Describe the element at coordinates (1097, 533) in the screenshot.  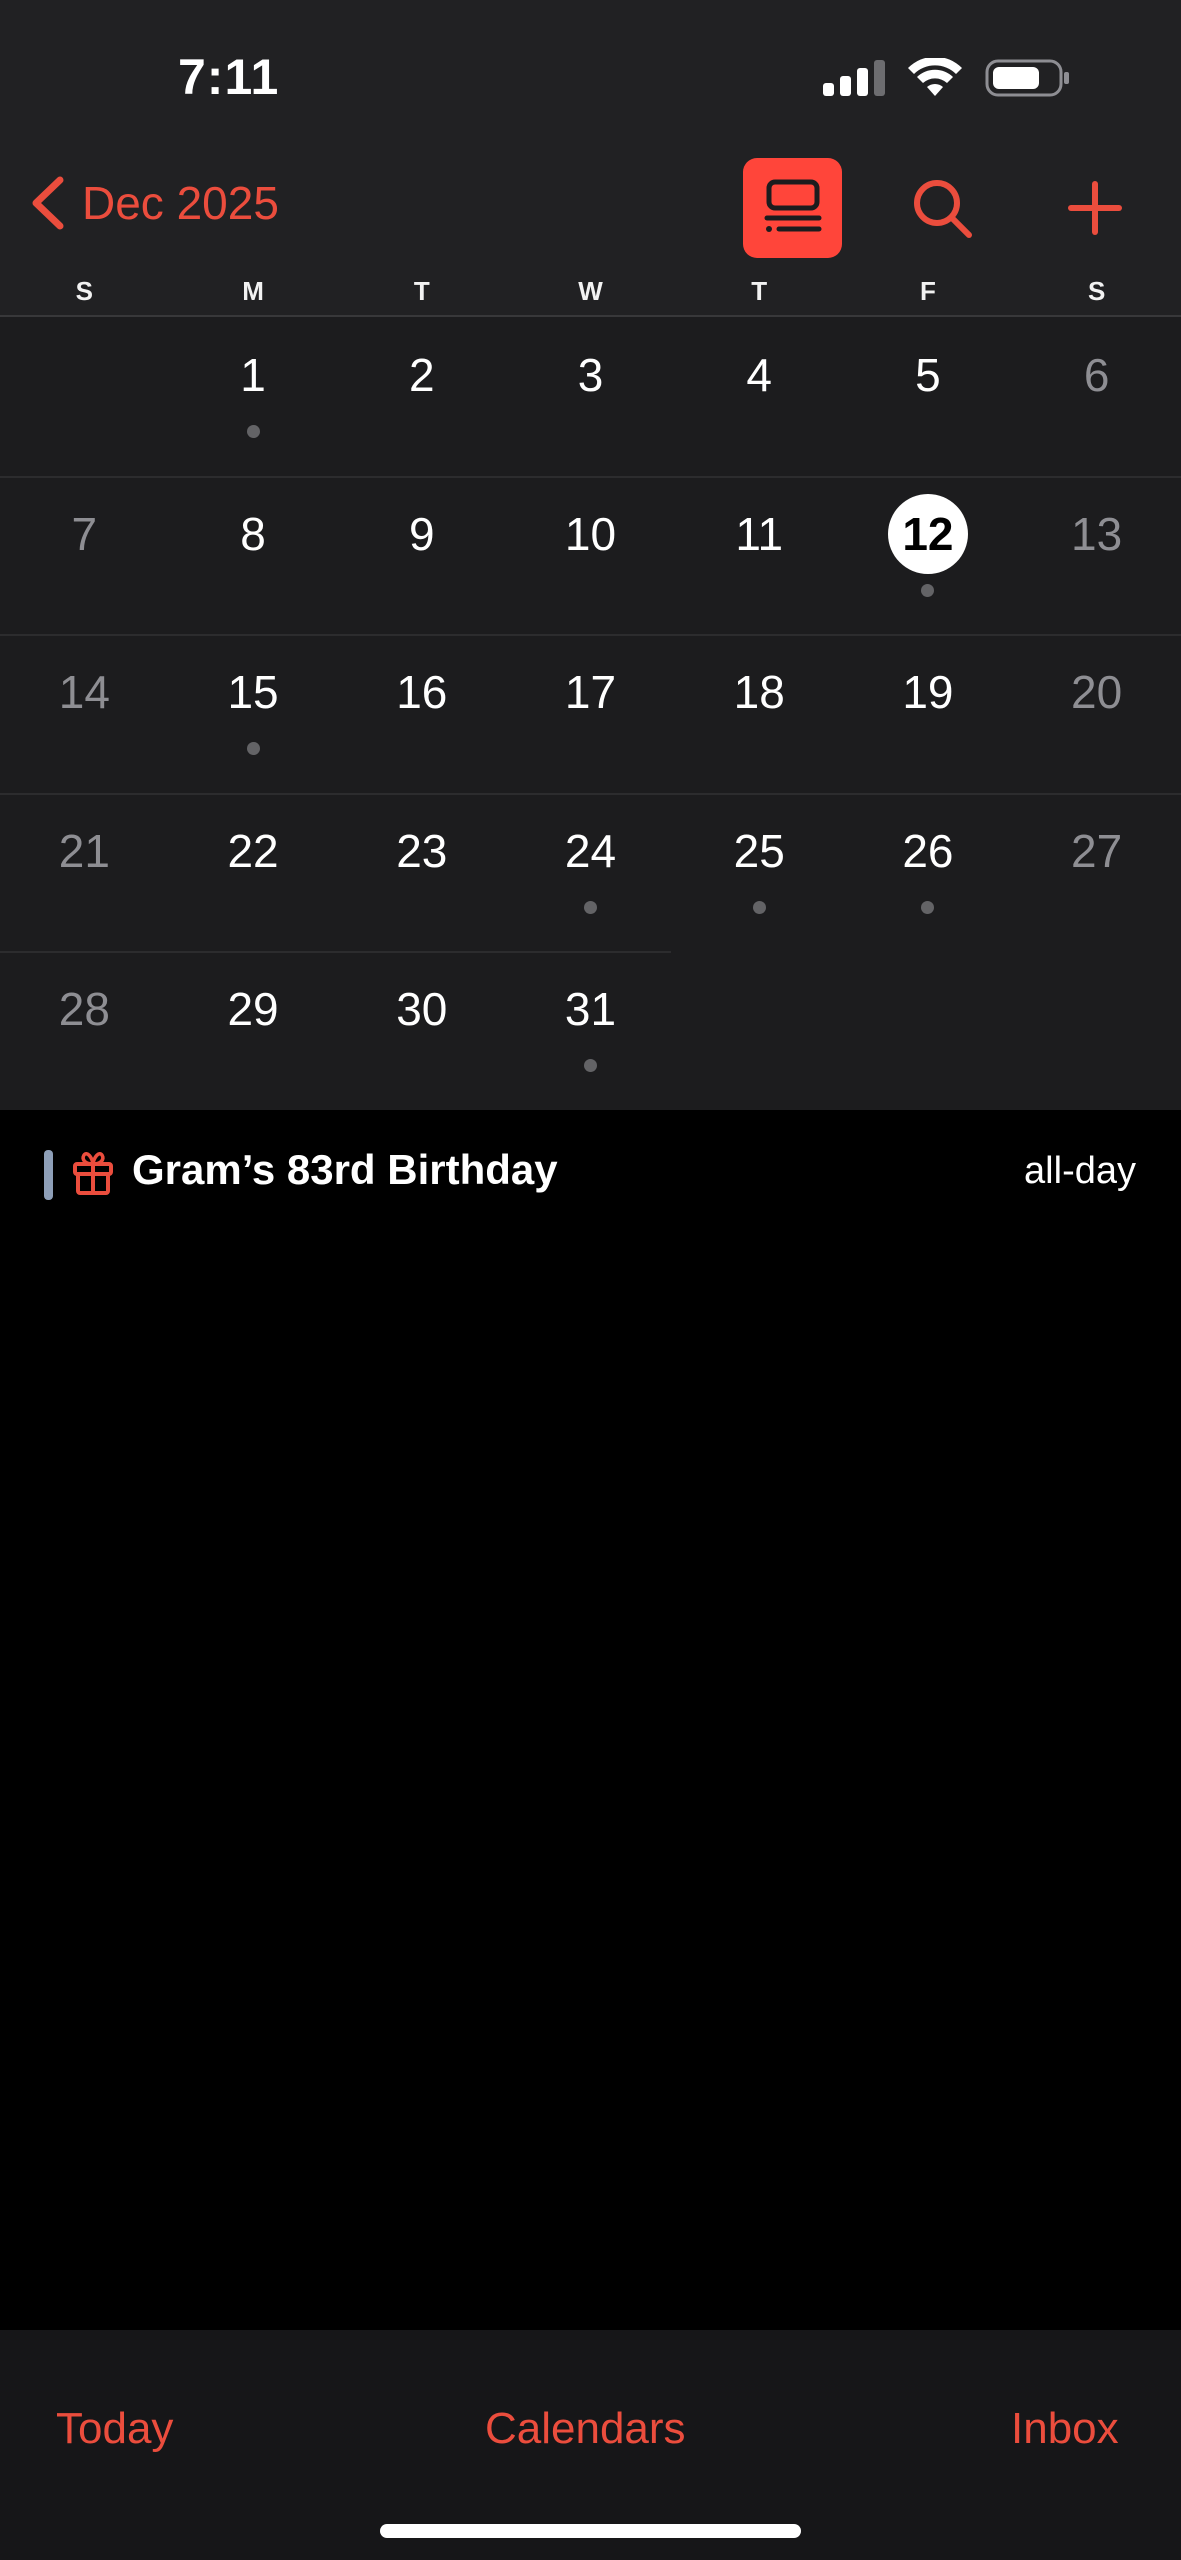
I see `day-number: 13` at that location.